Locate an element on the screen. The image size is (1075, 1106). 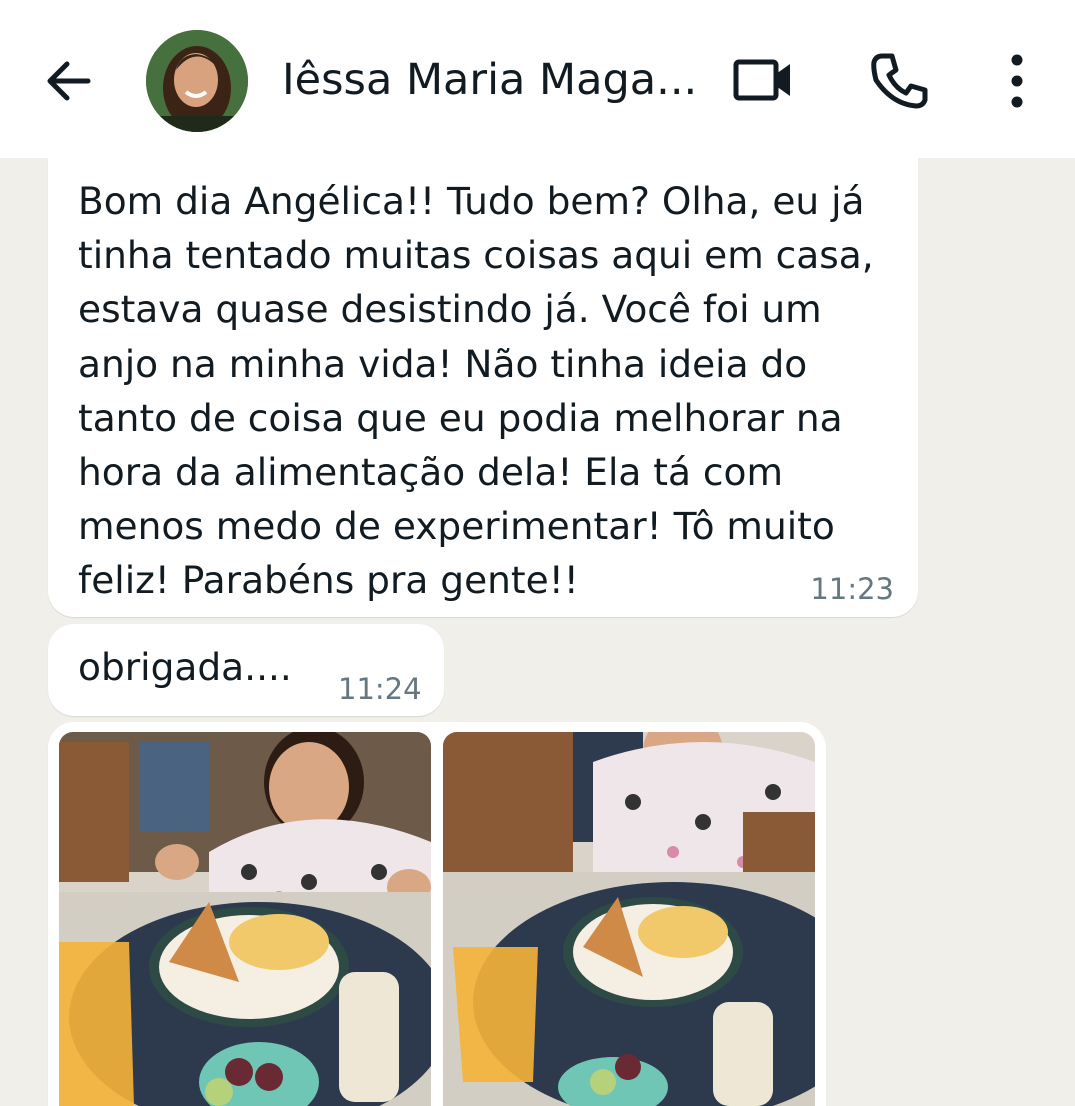
incoming-message: obrigada.... 11:24 is located at coordinates (246, 670).